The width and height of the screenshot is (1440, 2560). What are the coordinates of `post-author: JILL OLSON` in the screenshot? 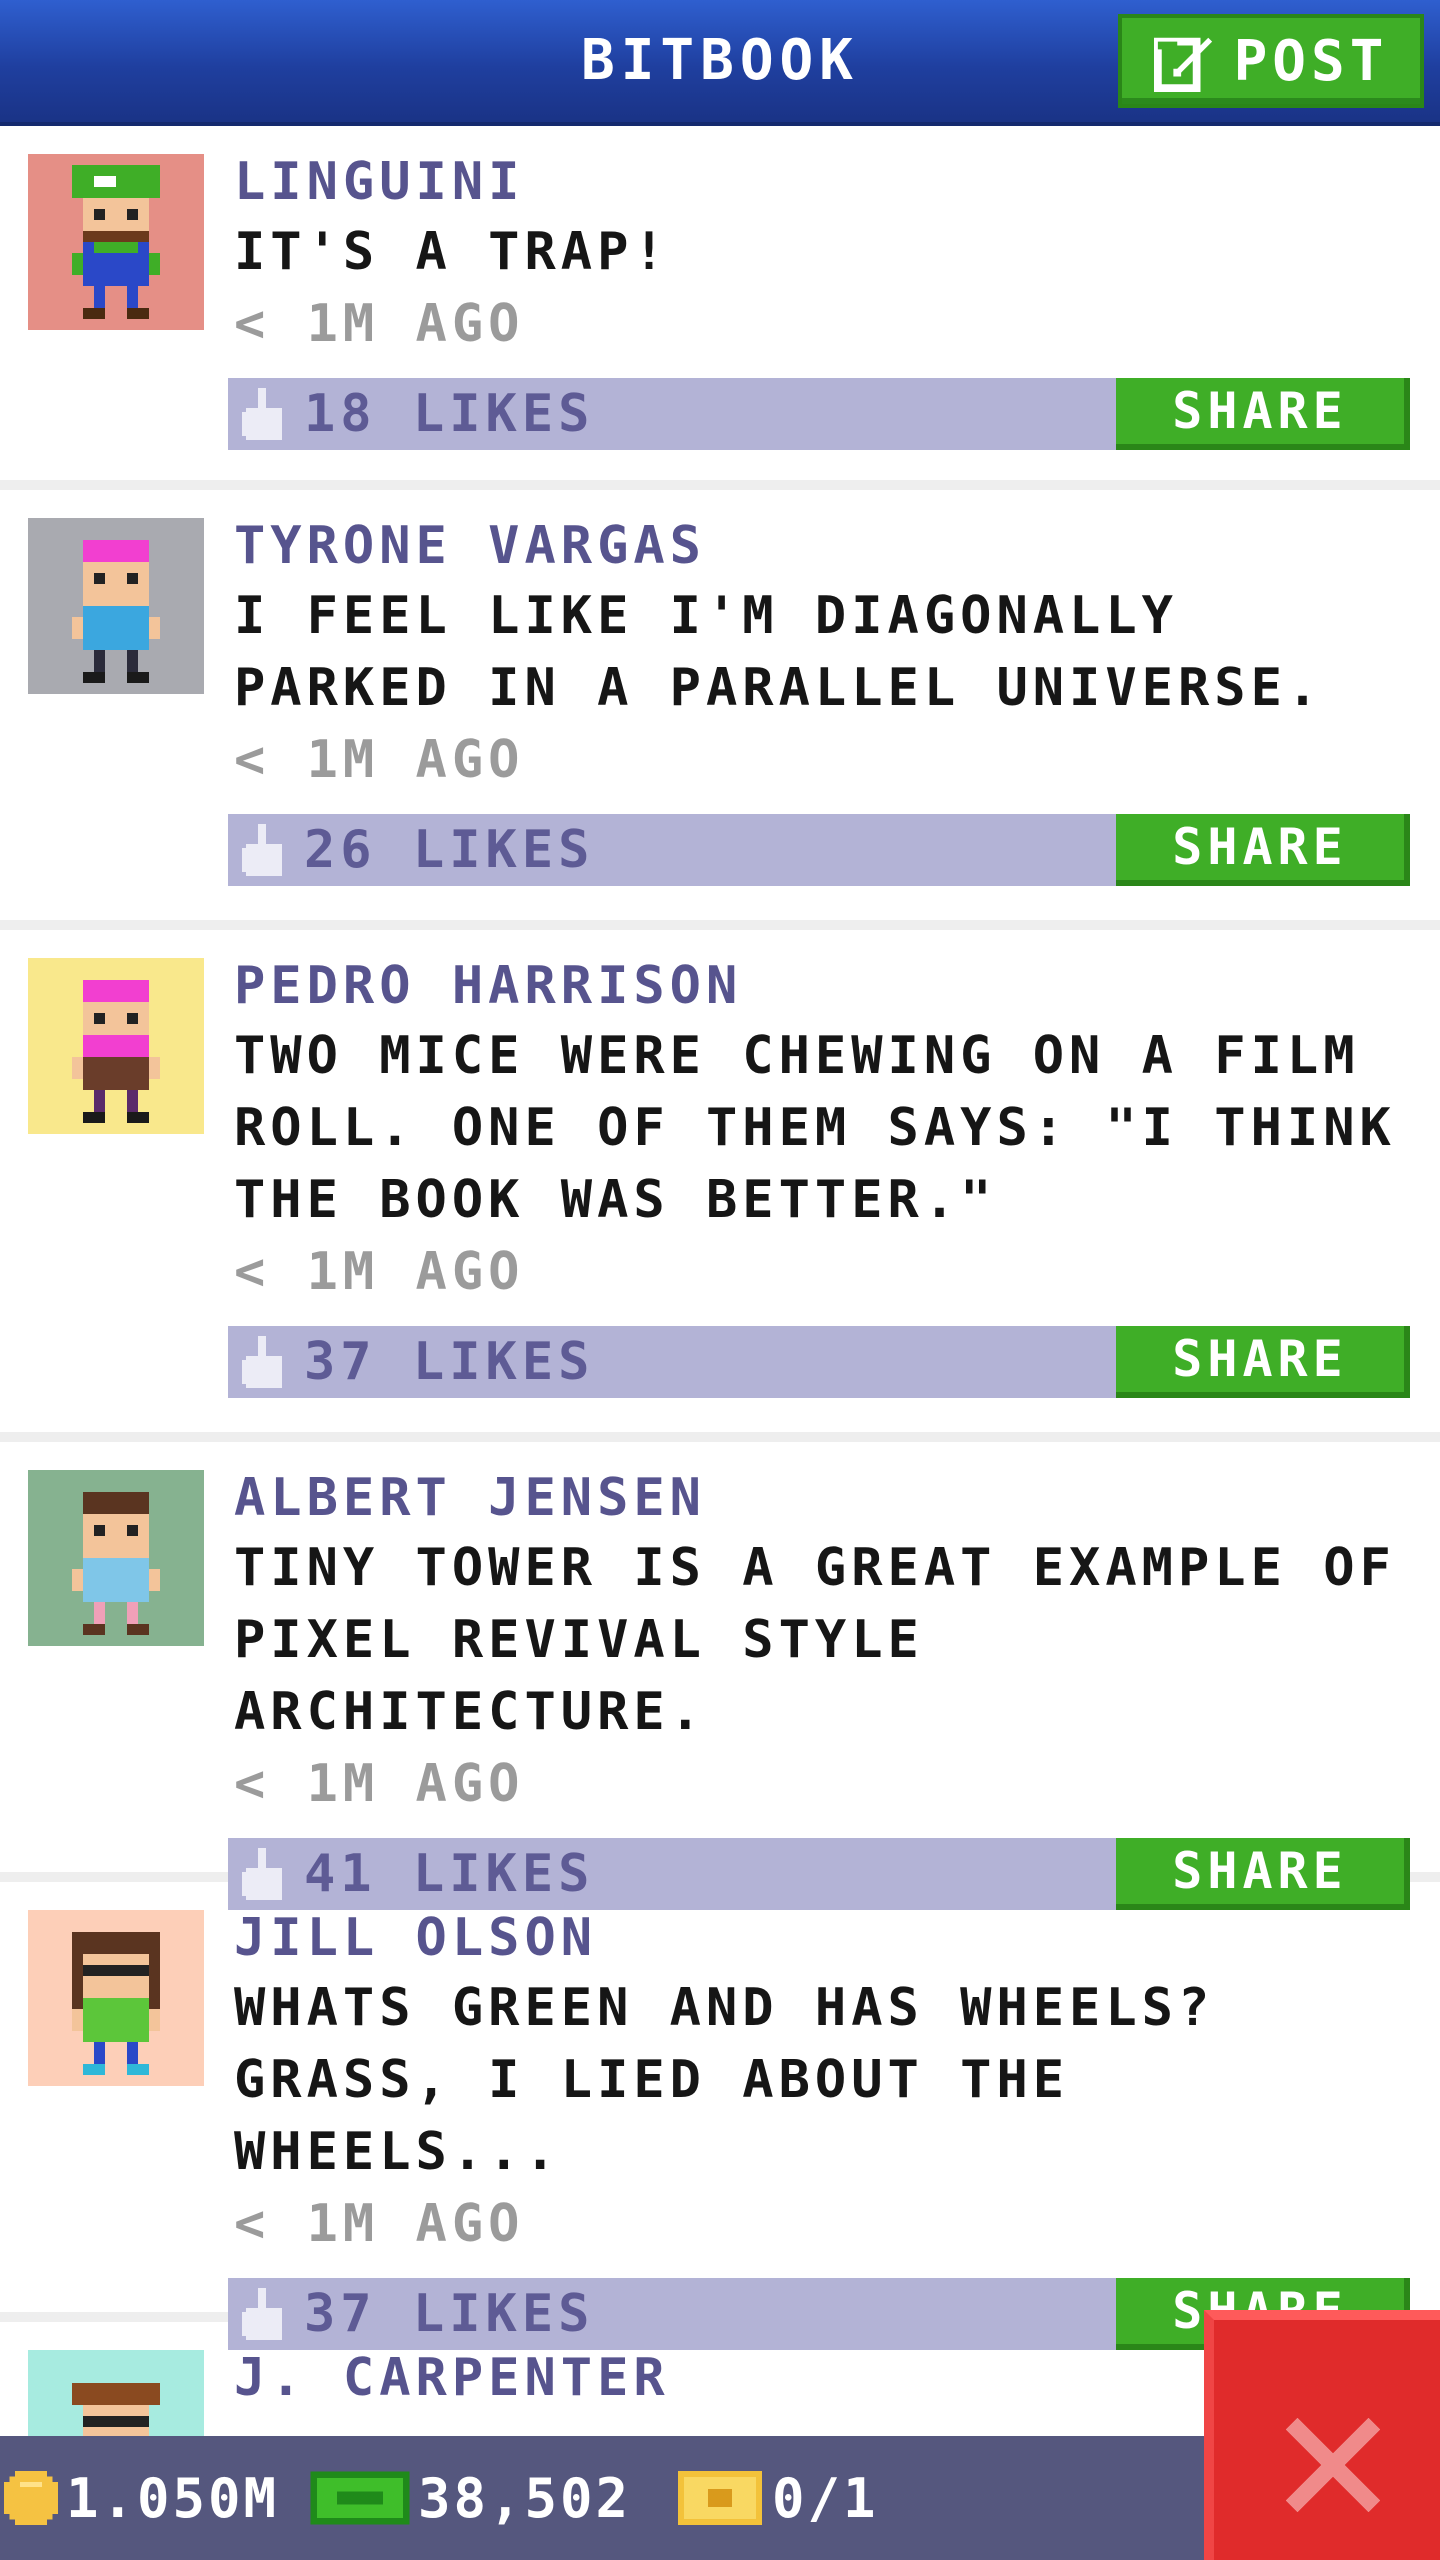 It's located at (827, 1938).